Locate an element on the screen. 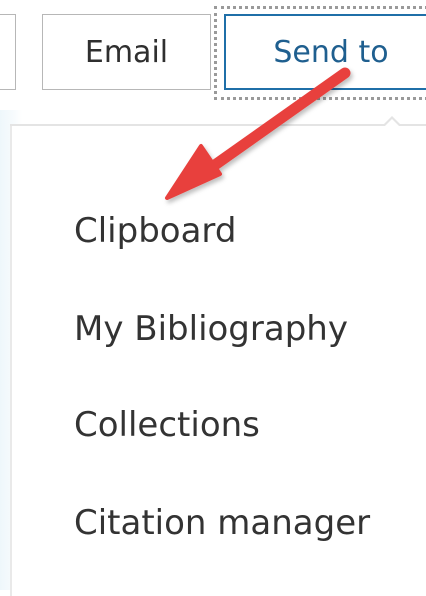 The width and height of the screenshot is (426, 596). email-button-label: Email is located at coordinates (126, 52).